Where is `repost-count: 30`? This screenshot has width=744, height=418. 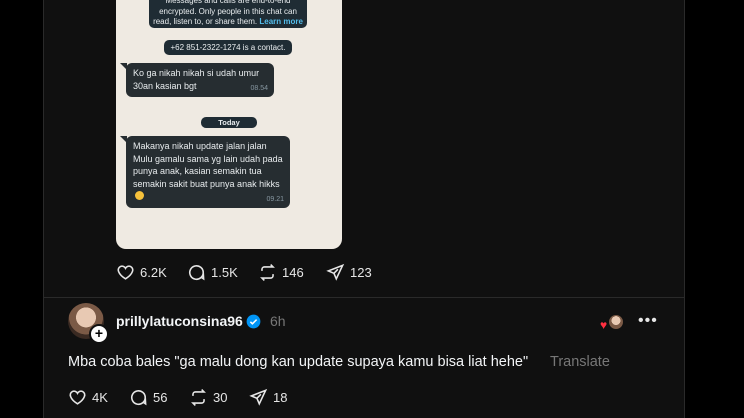
repost-count: 30 is located at coordinates (220, 397).